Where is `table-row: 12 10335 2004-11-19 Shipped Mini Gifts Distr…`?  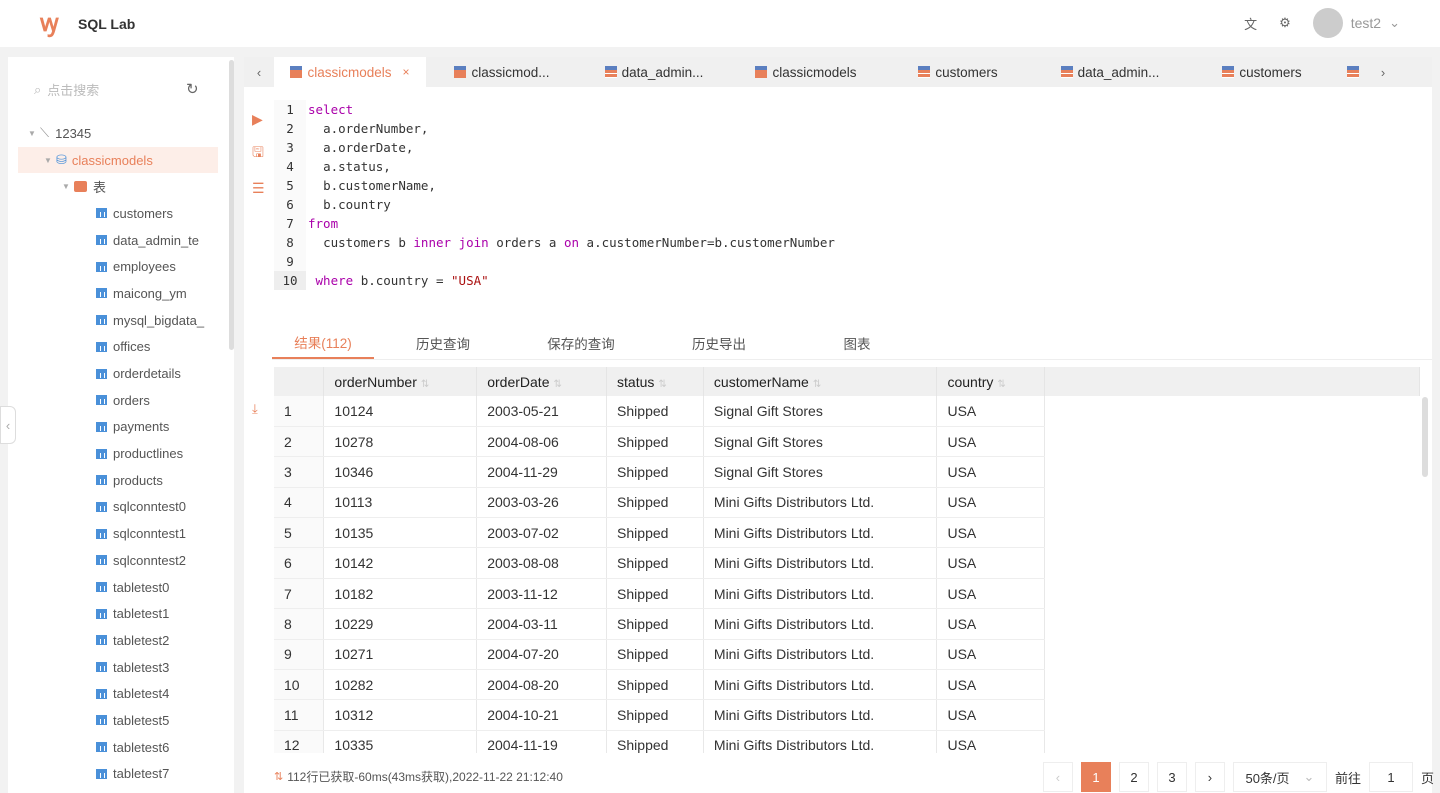
table-row: 12 10335 2004-11-19 Shipped Mini Gifts Distr… is located at coordinates (847, 741).